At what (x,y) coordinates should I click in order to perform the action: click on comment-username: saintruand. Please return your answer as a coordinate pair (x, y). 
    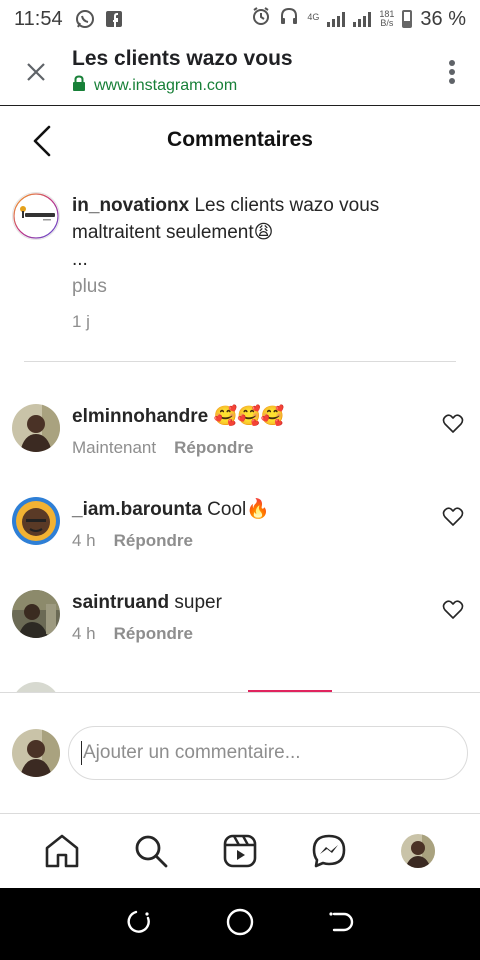
    Looking at the image, I should click on (120, 602).